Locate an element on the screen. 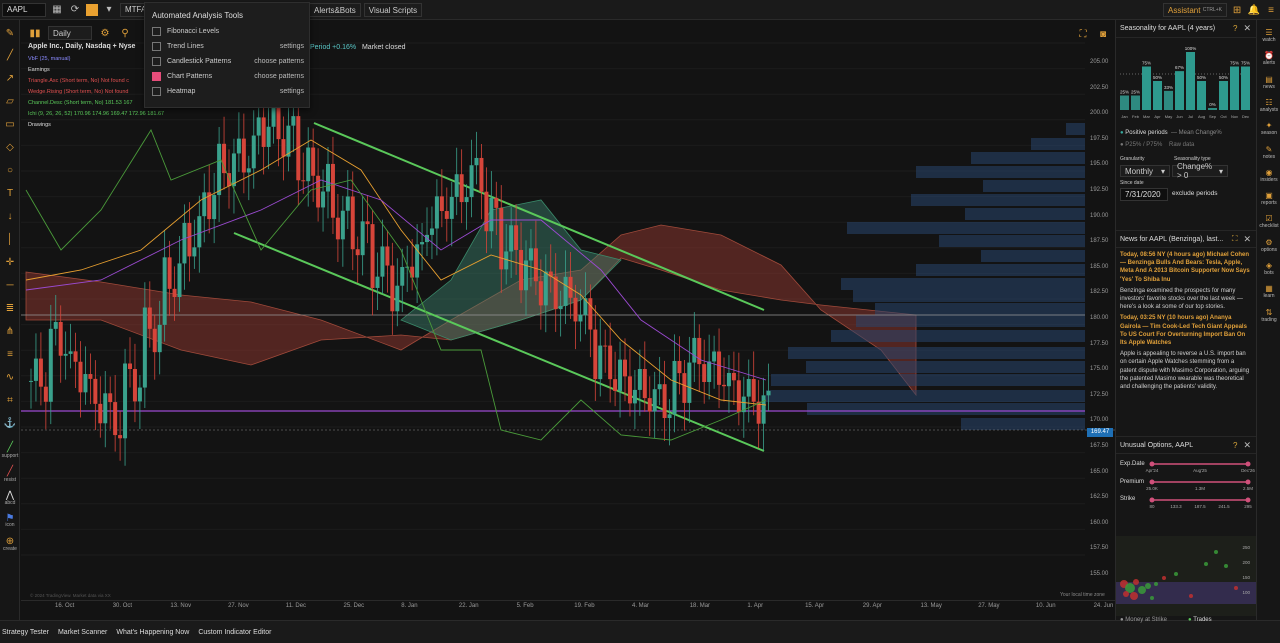  nav-alerts: ⏰ alerts is located at coordinates (1268, 58).